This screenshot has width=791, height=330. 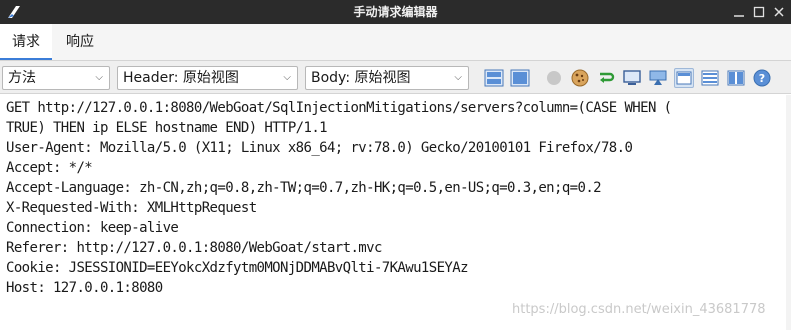 I want to click on header-host: Host: 127.0.0.1:8080, so click(x=84, y=288).